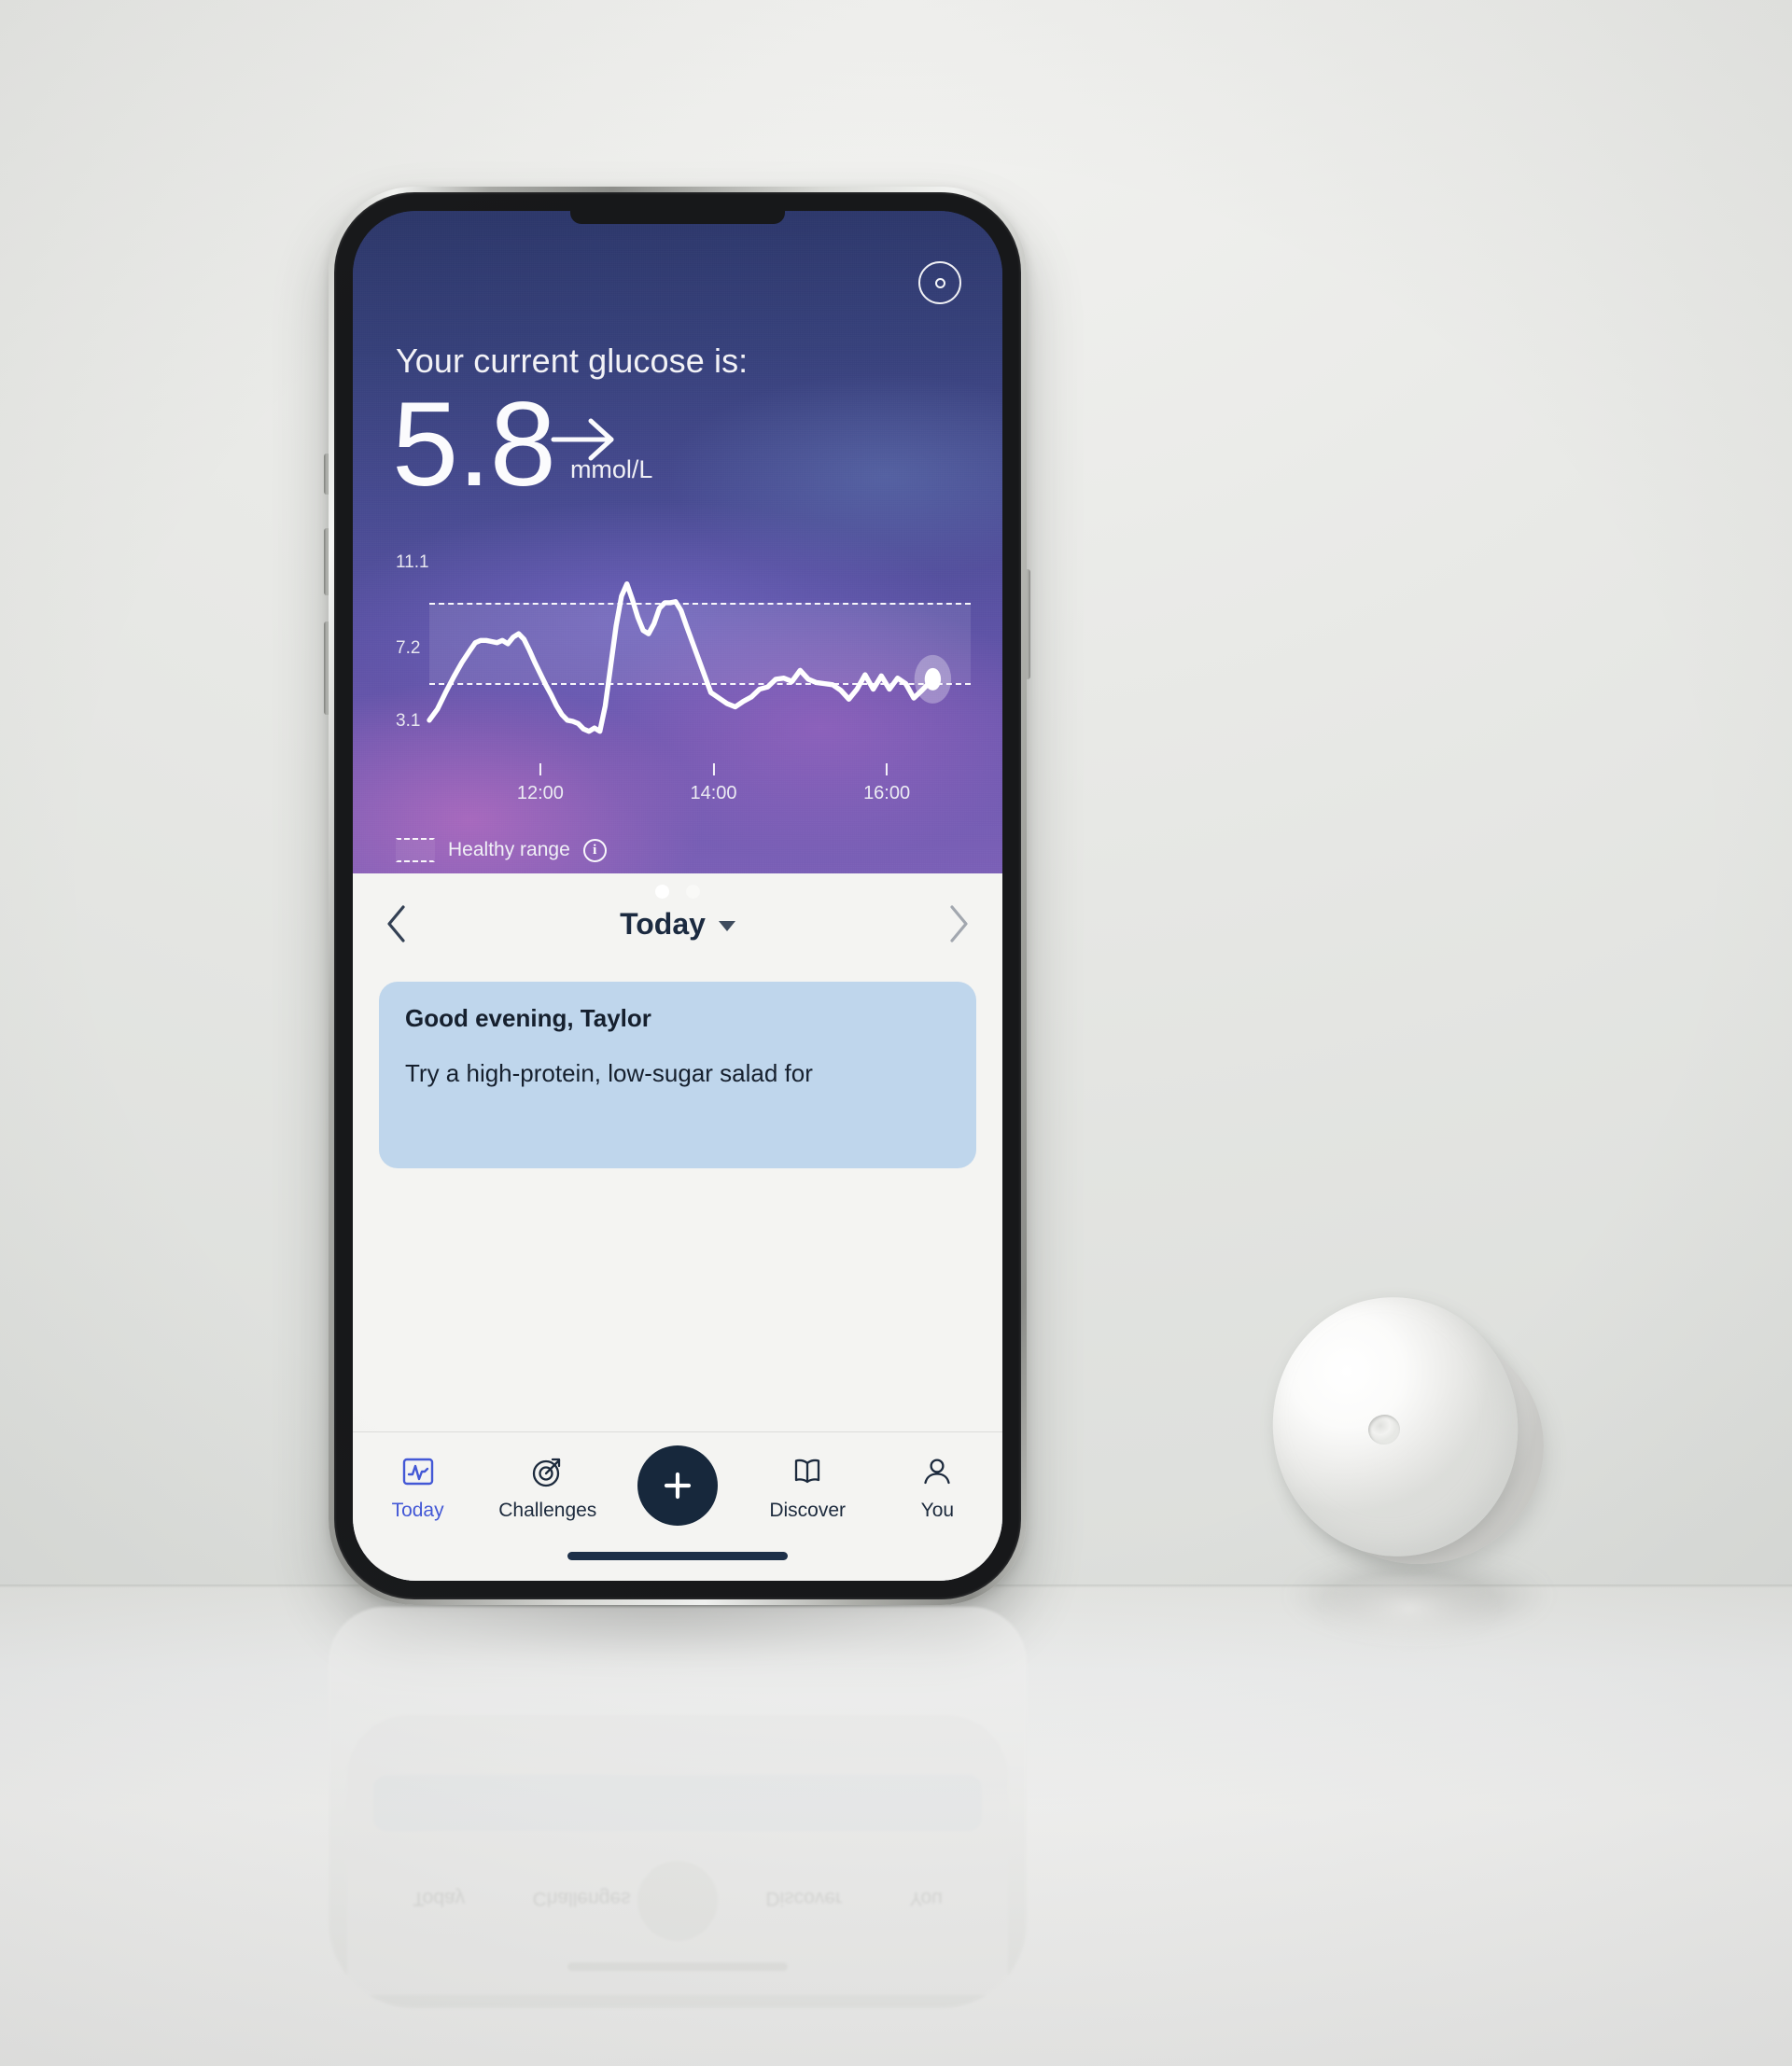 The height and width of the screenshot is (2066, 1792). Describe the element at coordinates (415, 850) in the screenshot. I see `dashed-band-icon` at that location.